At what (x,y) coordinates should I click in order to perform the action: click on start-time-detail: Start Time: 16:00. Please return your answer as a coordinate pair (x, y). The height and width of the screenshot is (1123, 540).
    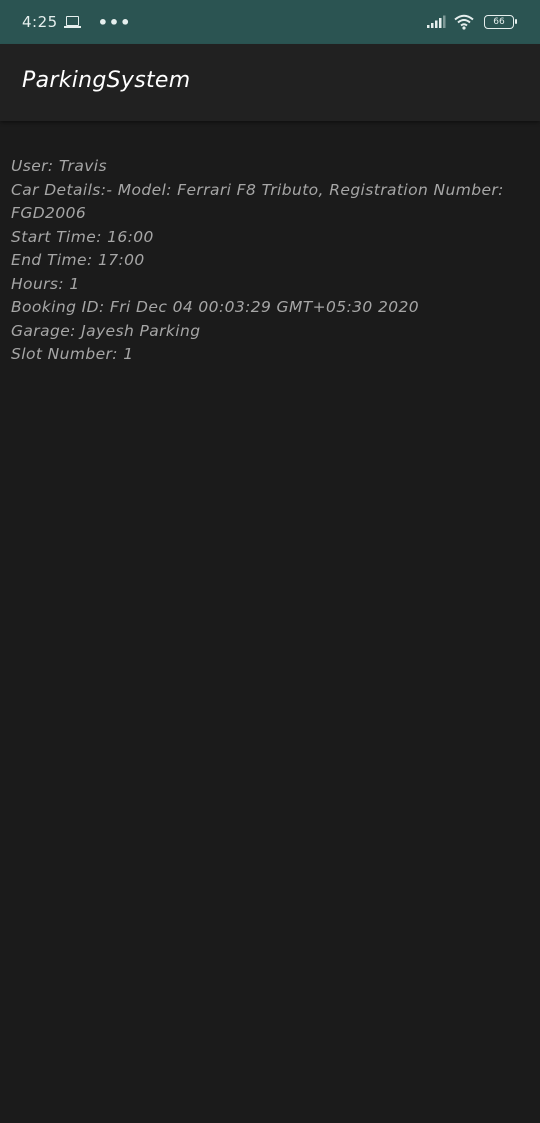
    Looking at the image, I should click on (82, 236).